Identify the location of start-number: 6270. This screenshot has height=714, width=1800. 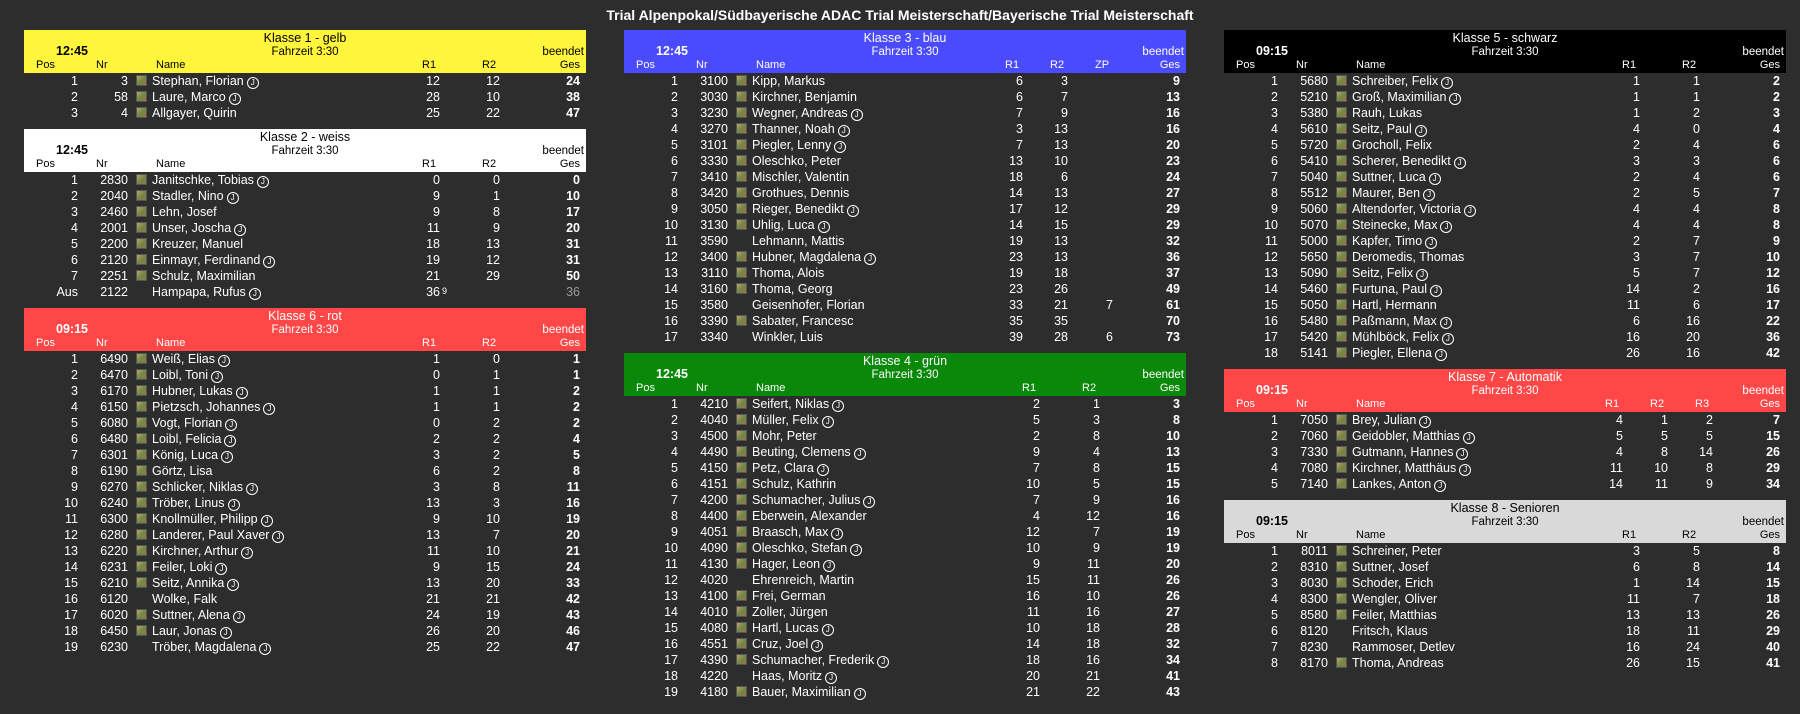
(114, 487).